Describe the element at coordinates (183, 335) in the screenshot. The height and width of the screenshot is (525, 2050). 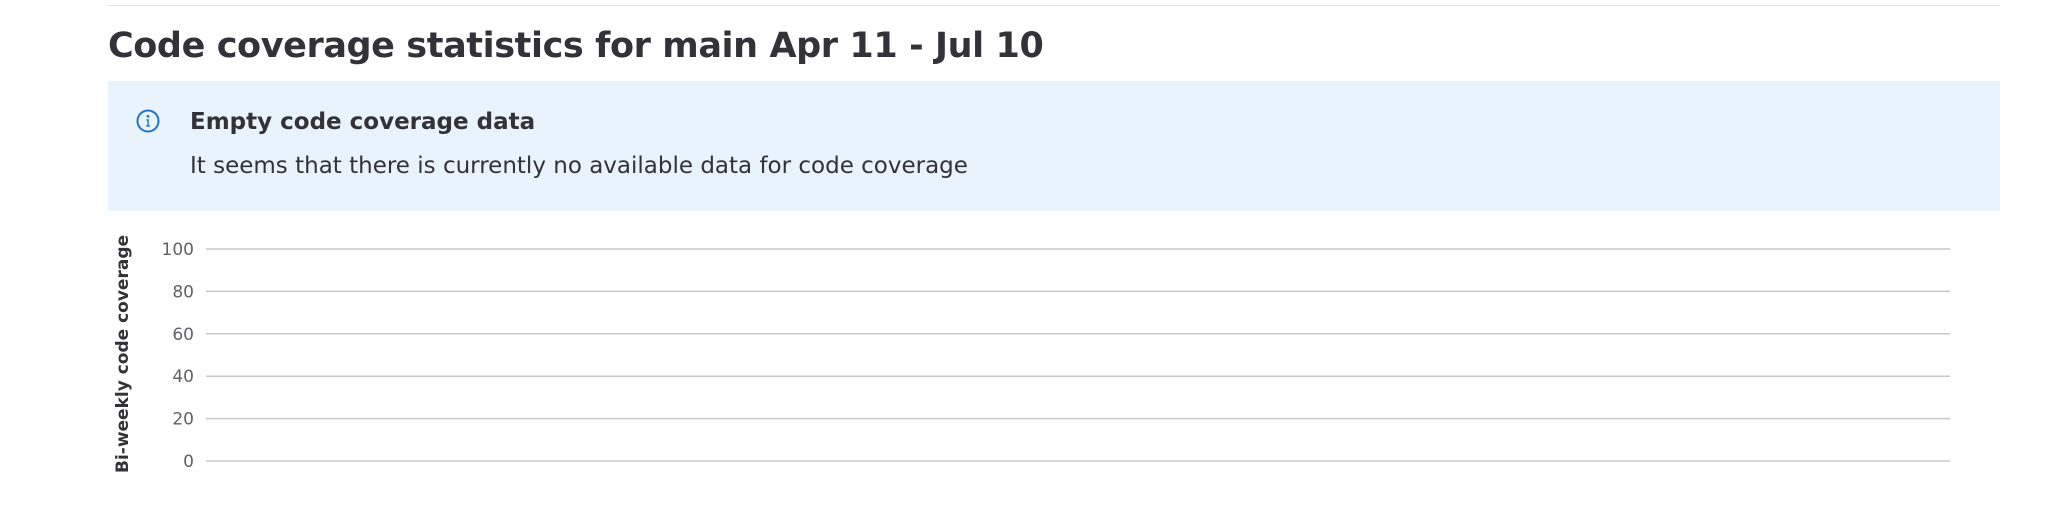
I see `y-tick-label: 60` at that location.